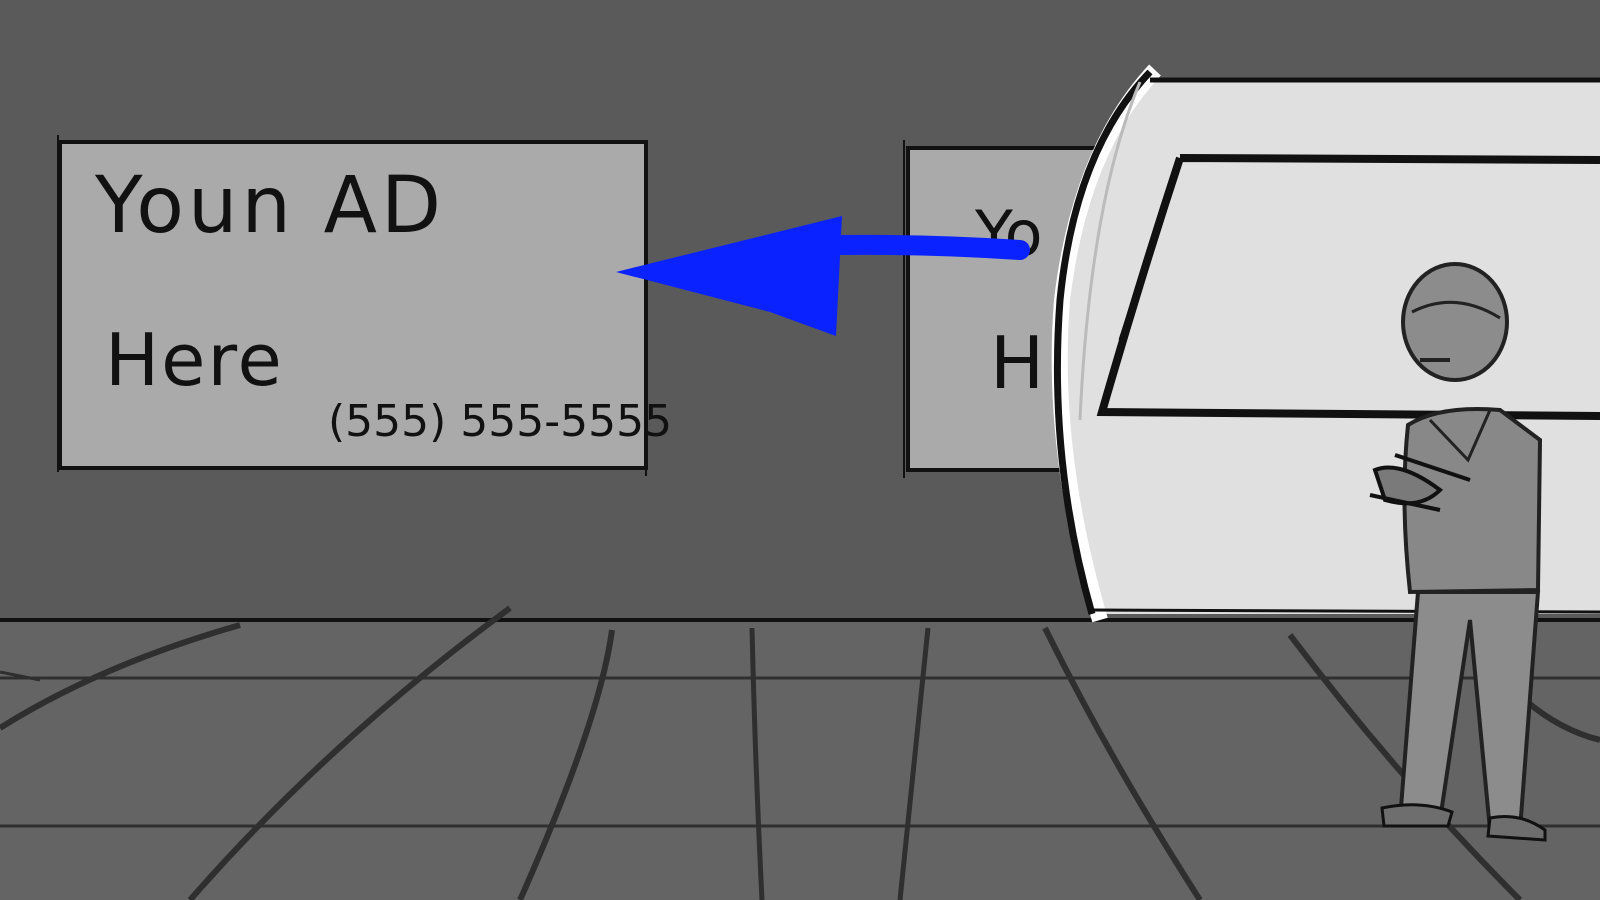  What do you see at coordinates (269, 206) in the screenshot?
I see `ad-headline-line1: Youn AD` at bounding box center [269, 206].